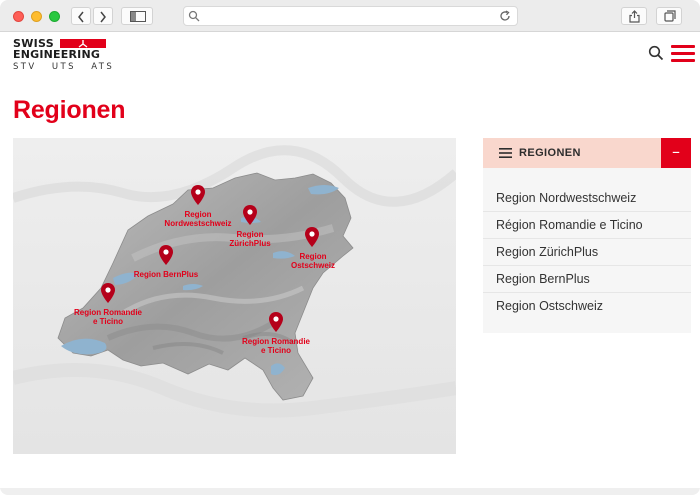 The image size is (700, 495). What do you see at coordinates (505, 153) in the screenshot?
I see `list-menu-icon` at bounding box center [505, 153].